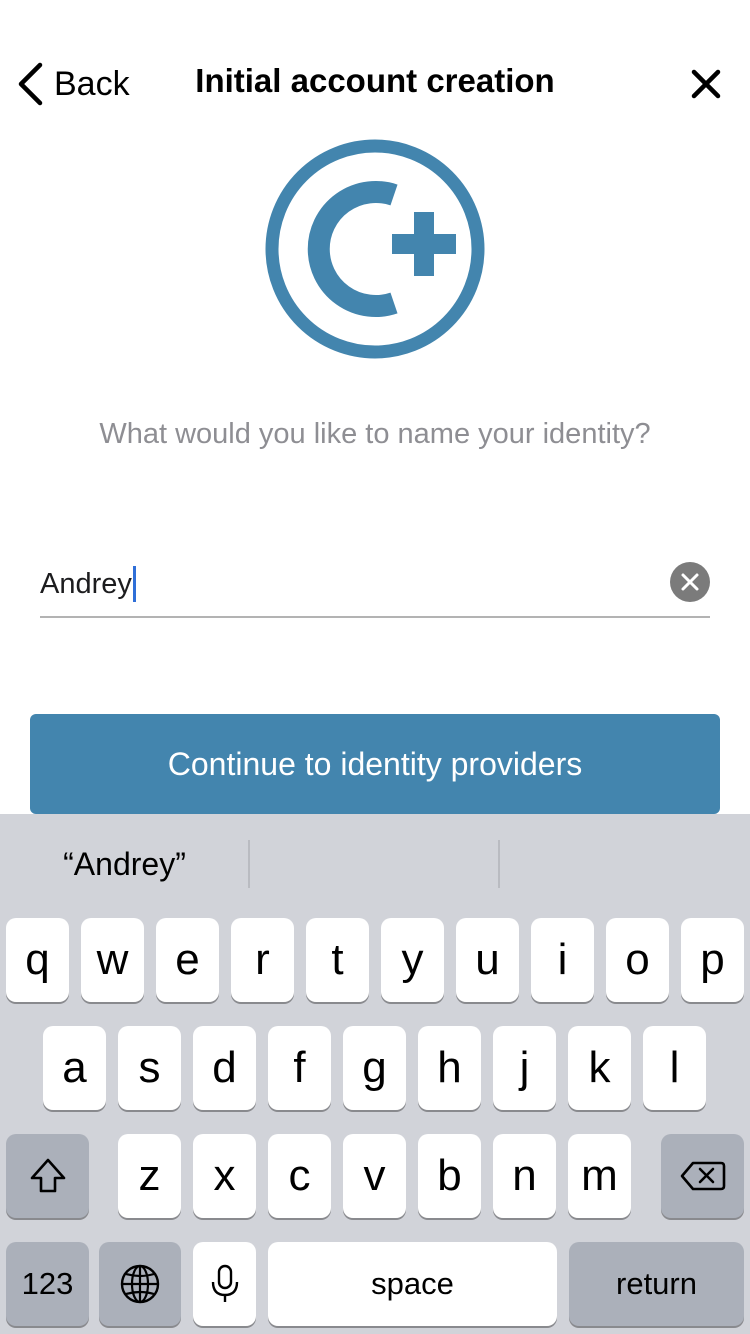 The height and width of the screenshot is (1334, 750). Describe the element at coordinates (674, 1068) in the screenshot. I see `key-l: l` at that location.